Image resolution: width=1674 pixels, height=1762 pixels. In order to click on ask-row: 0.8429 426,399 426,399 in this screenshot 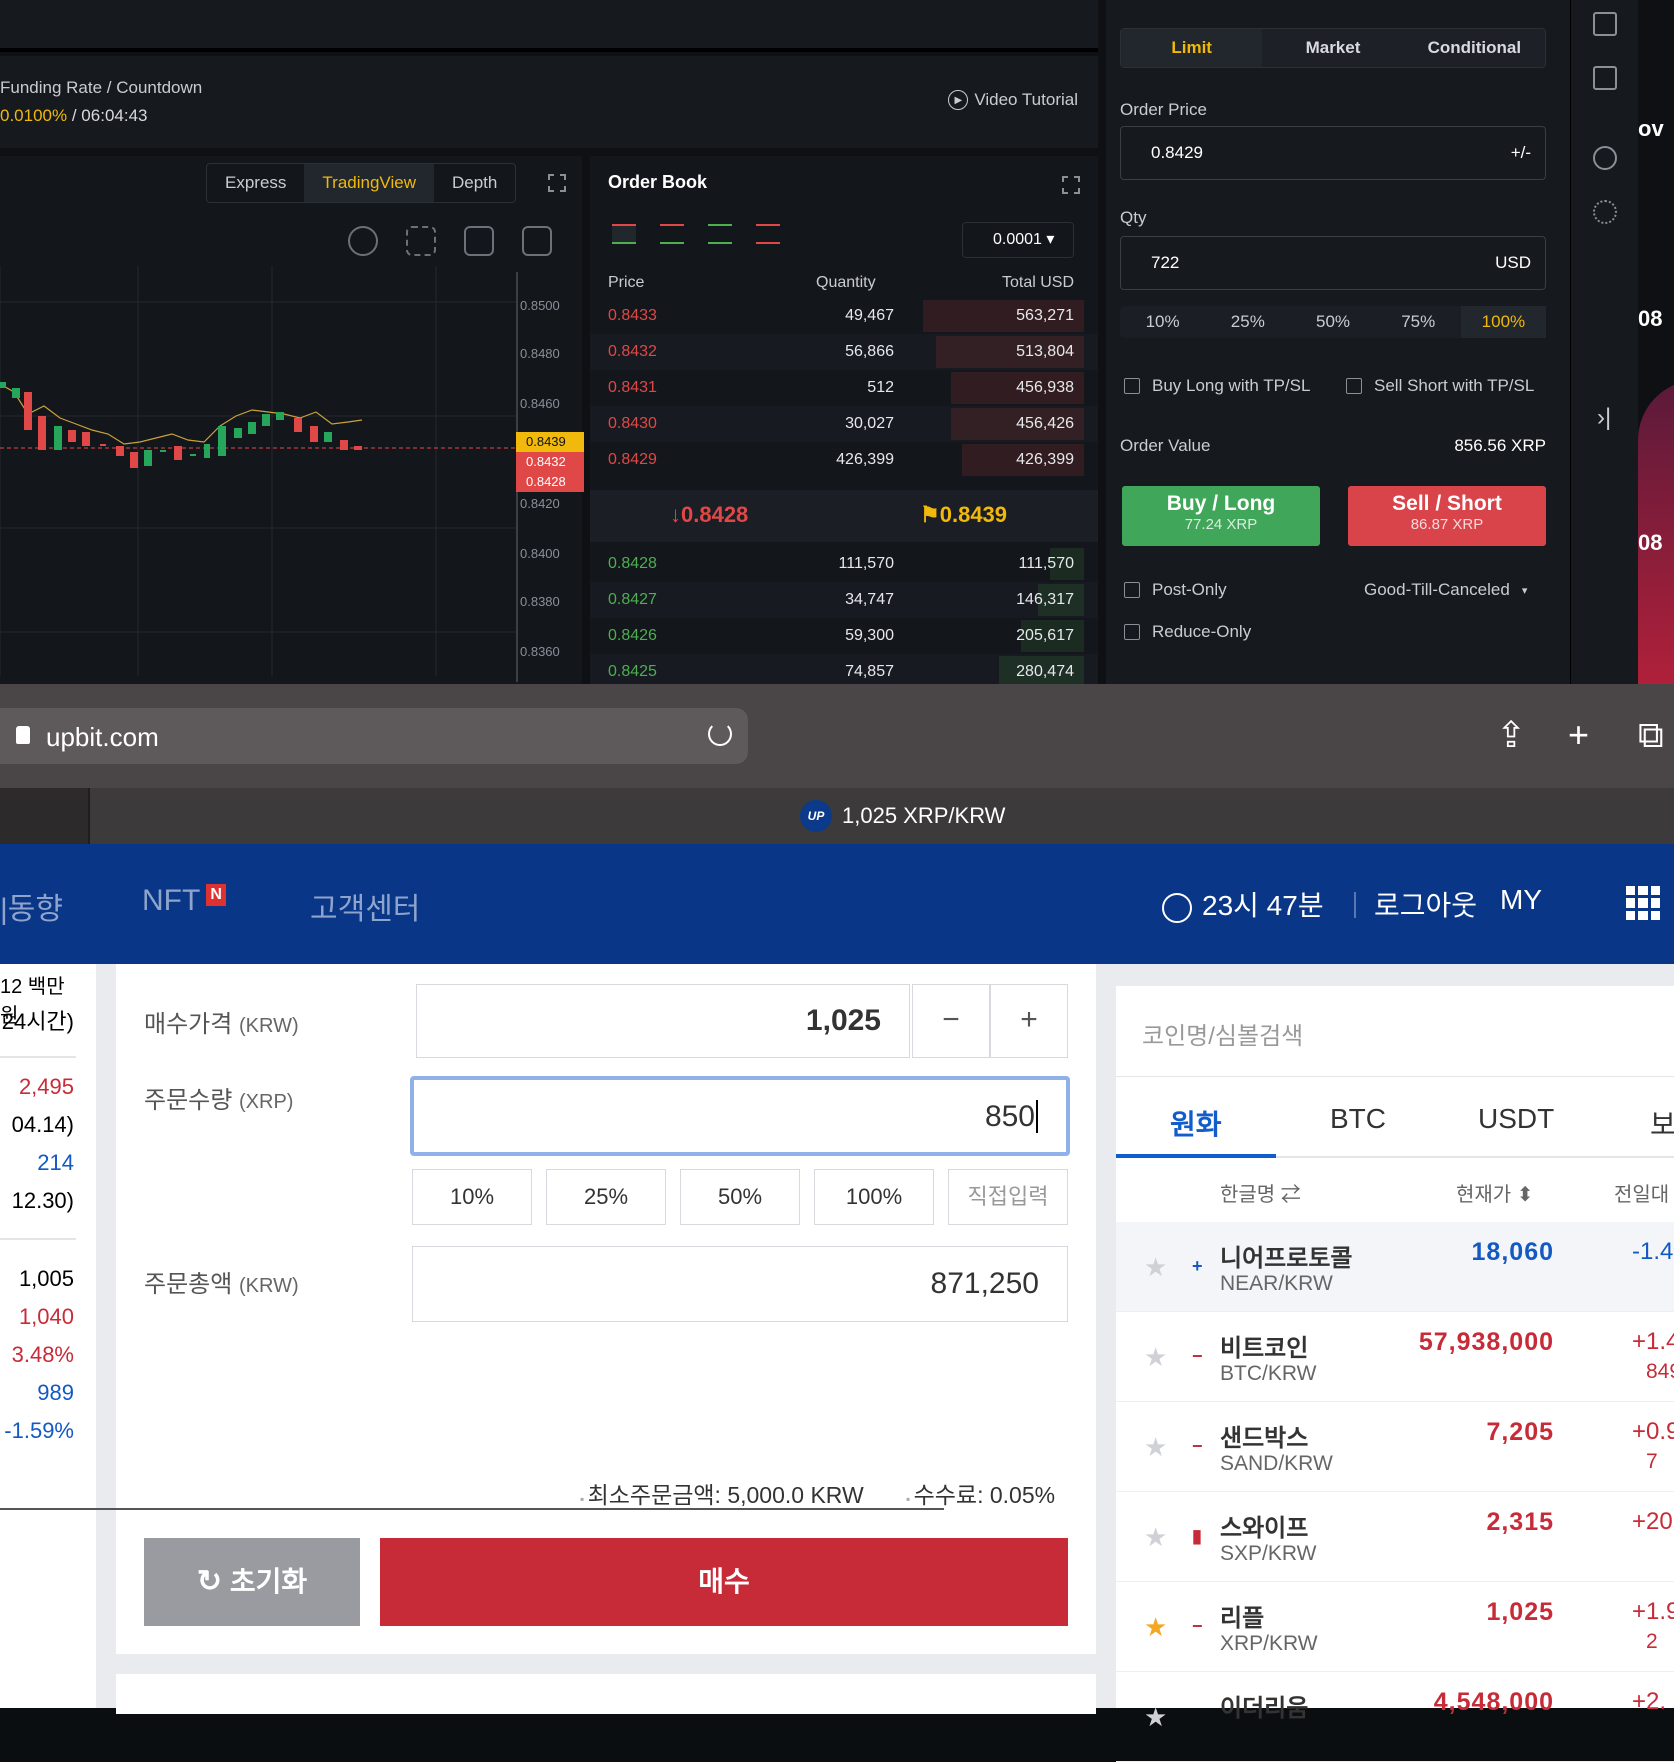, I will do `click(844, 460)`.